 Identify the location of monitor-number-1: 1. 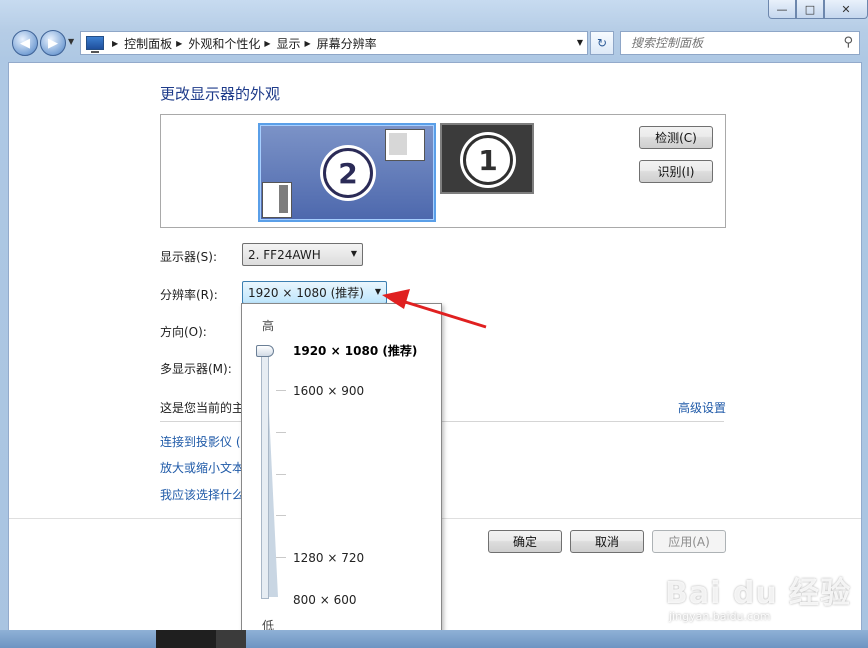
(488, 160).